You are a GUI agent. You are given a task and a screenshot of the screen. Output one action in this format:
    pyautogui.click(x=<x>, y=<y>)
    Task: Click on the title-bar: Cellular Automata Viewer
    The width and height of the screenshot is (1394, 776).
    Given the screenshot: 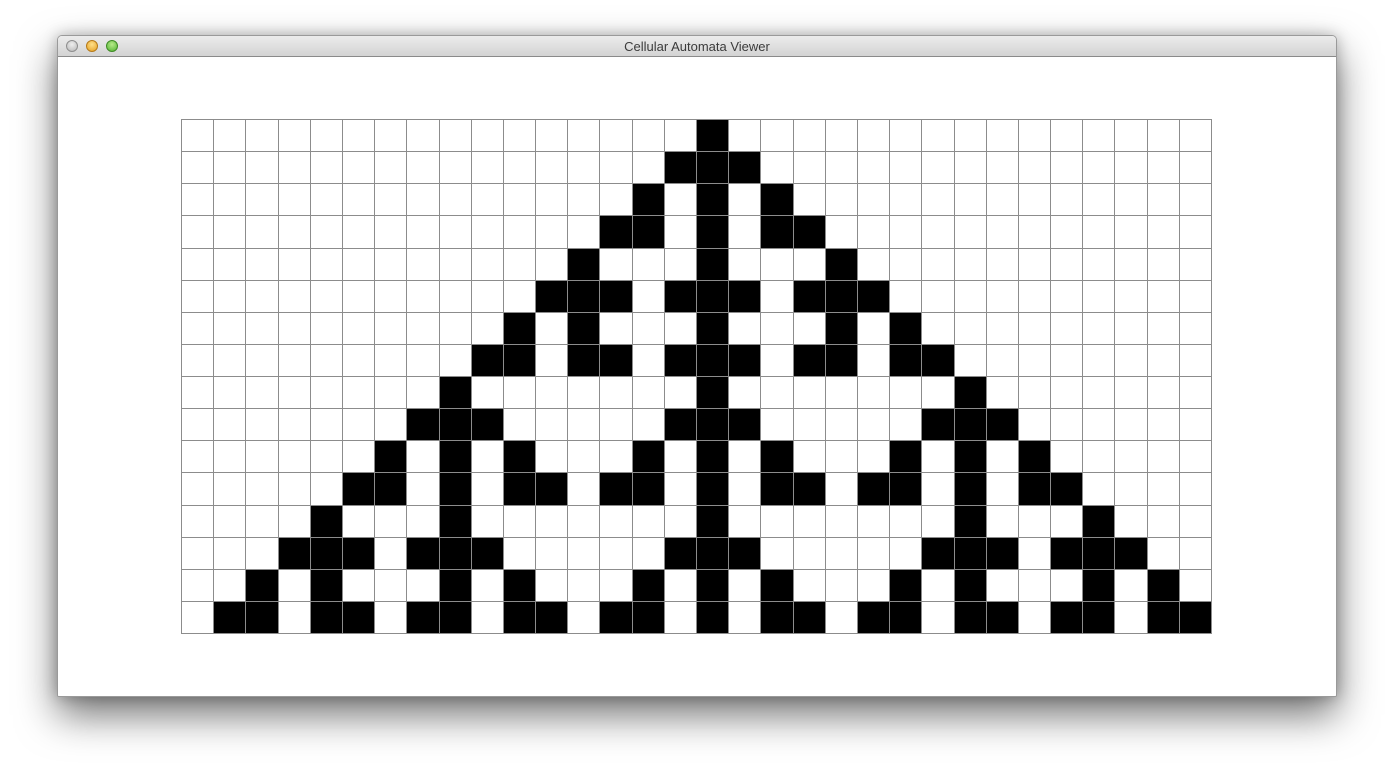 What is the action you would take?
    pyautogui.click(x=697, y=46)
    